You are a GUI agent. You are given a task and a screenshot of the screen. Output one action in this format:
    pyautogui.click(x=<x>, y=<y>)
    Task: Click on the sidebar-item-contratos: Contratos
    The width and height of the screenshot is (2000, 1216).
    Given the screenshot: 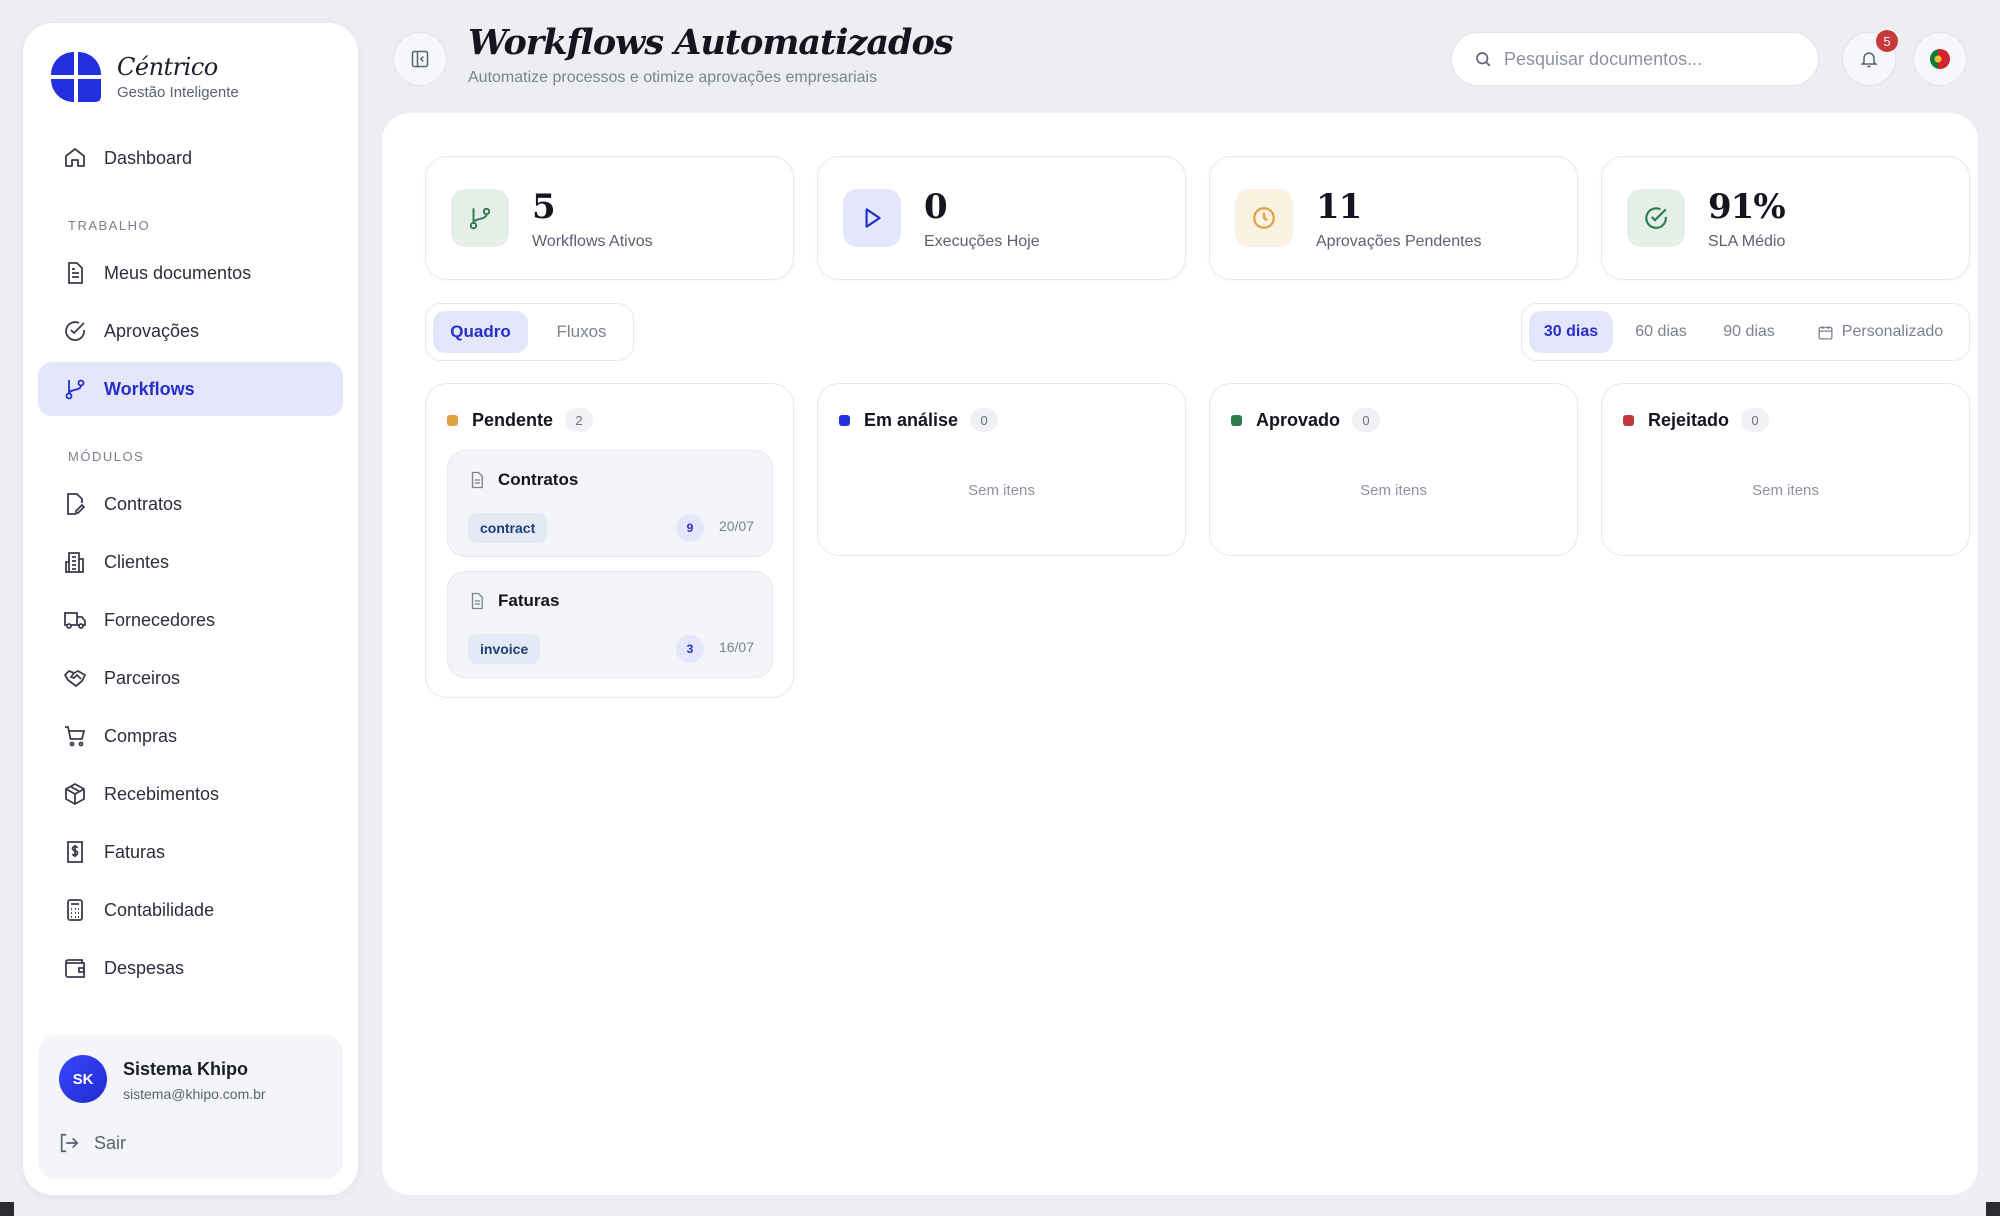 What is the action you would take?
    pyautogui.click(x=190, y=504)
    